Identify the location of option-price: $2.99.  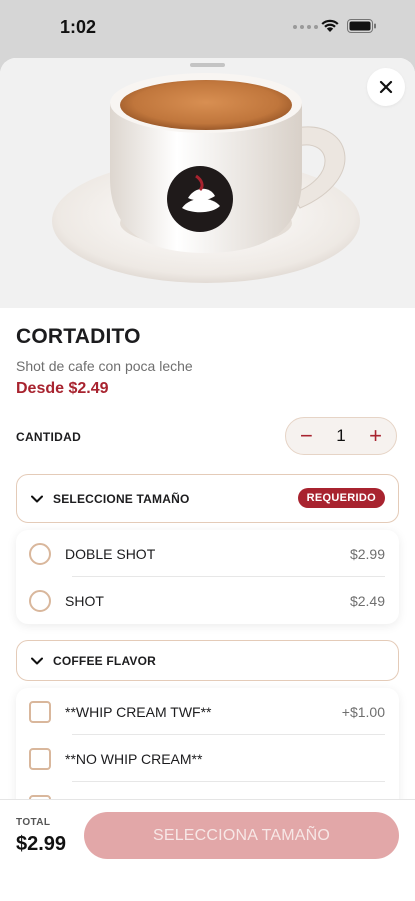
(367, 553).